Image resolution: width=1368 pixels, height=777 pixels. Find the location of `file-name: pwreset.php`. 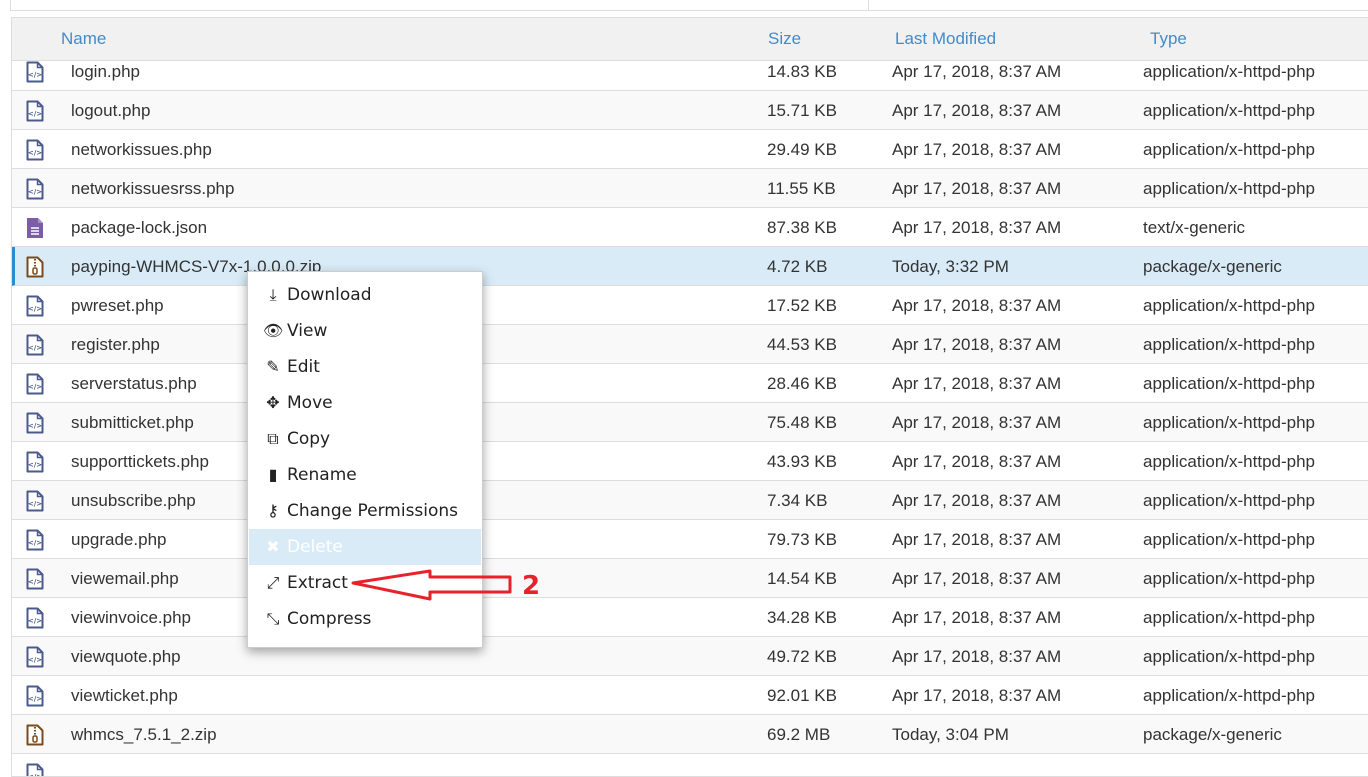

file-name: pwreset.php is located at coordinates (117, 306).